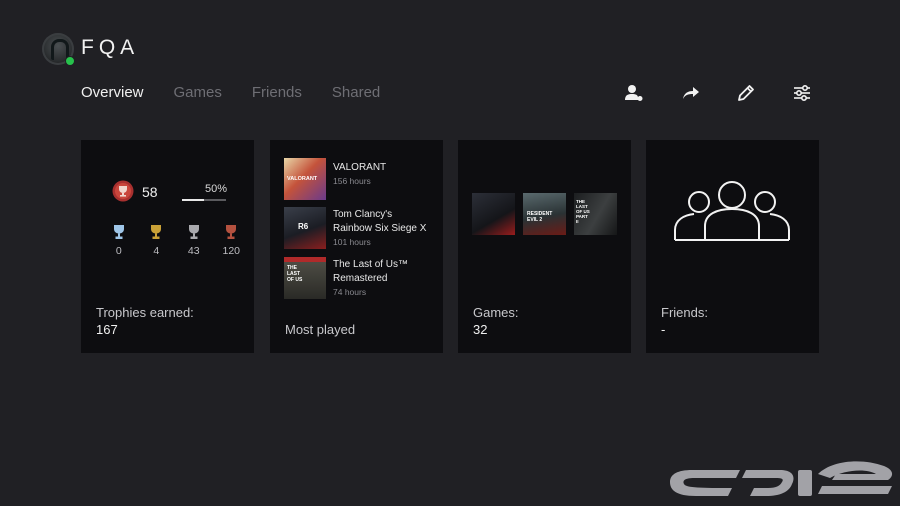  I want to click on platinum-trophy-icon, so click(118, 232).